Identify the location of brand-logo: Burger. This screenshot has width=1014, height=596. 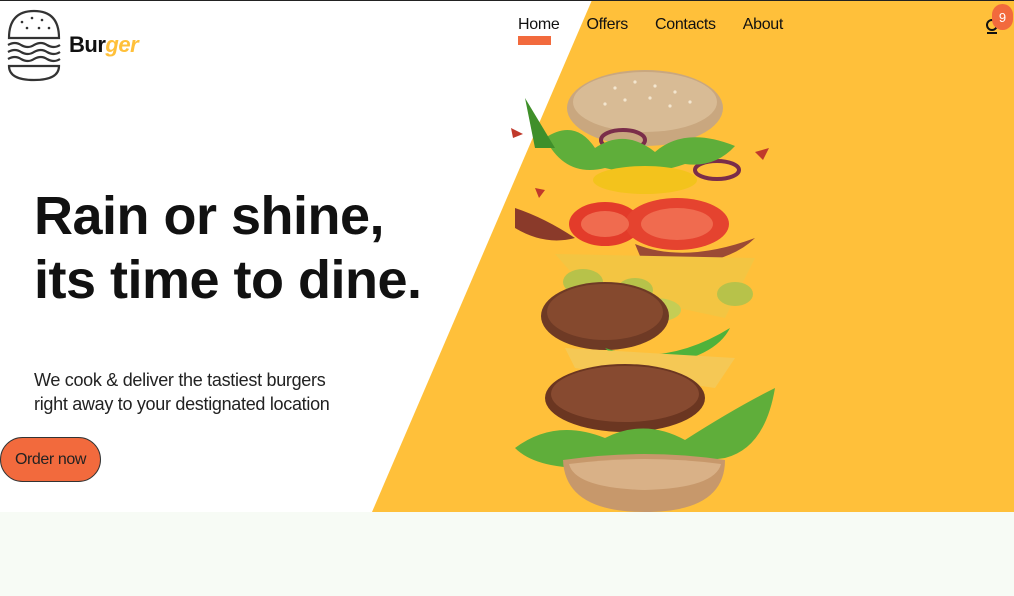
(72, 45).